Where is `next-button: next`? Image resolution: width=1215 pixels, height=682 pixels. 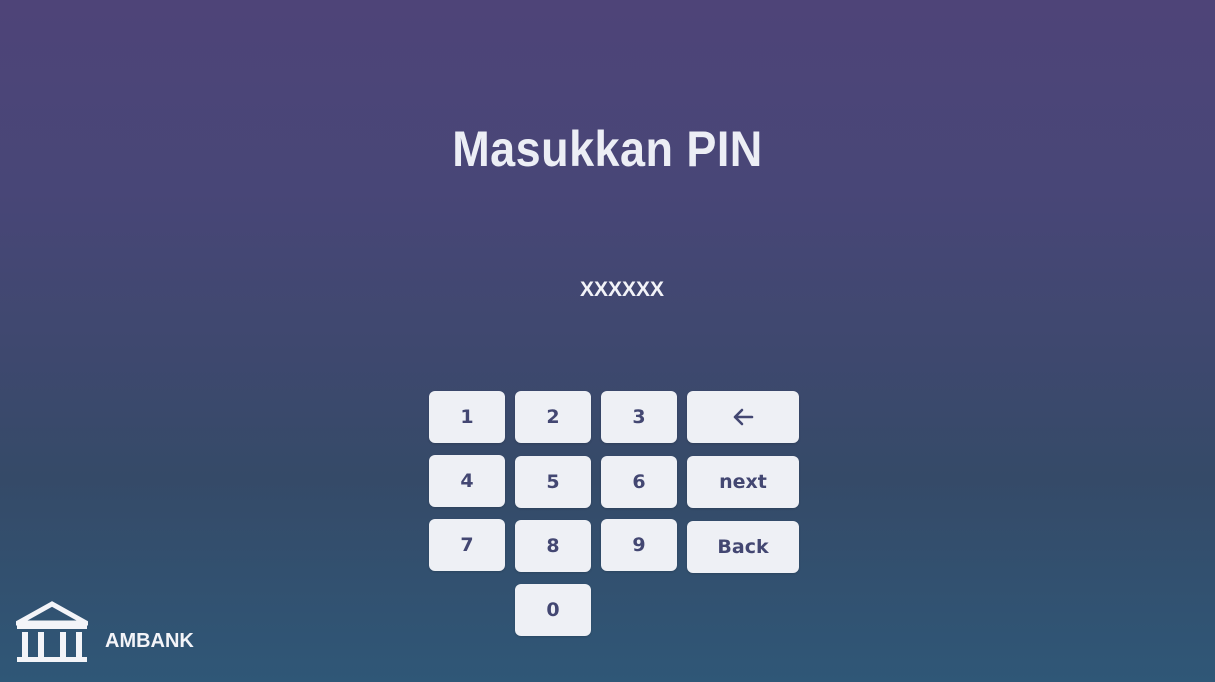 next-button: next is located at coordinates (743, 482).